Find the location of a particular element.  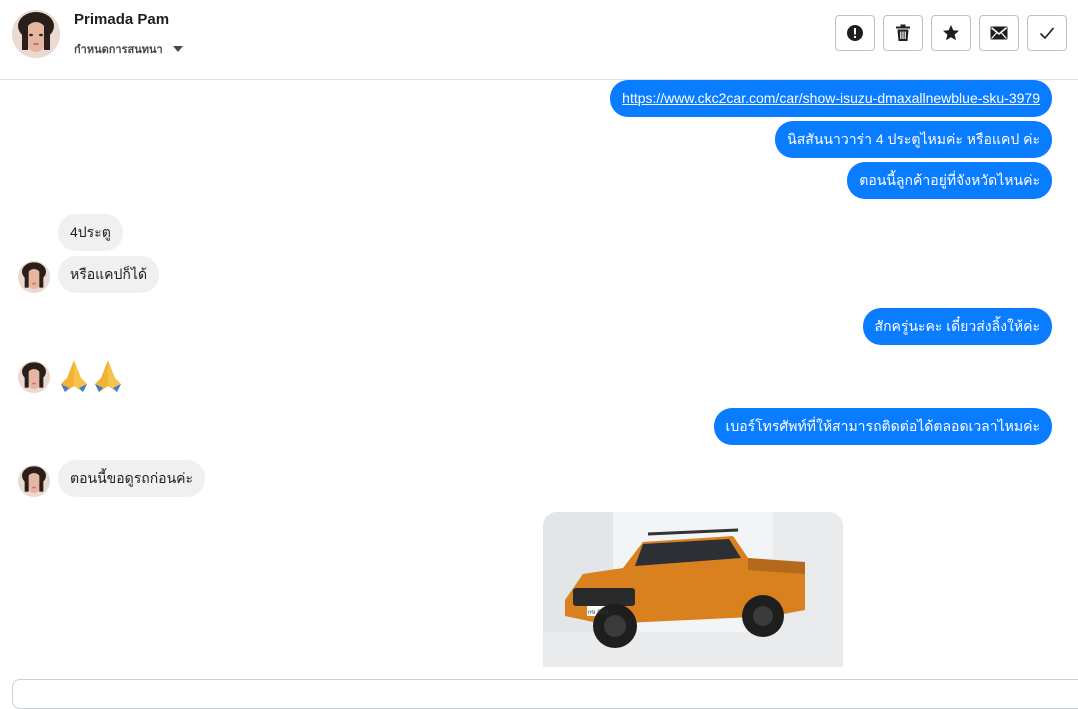

trash-icon is located at coordinates (903, 32).